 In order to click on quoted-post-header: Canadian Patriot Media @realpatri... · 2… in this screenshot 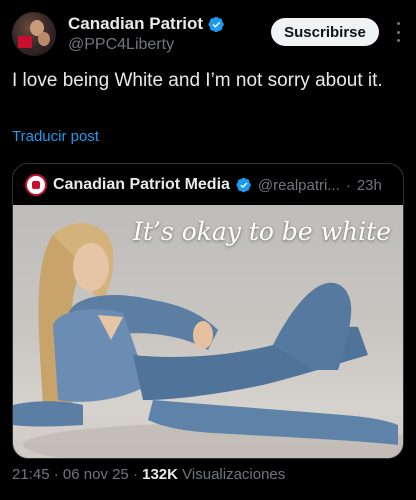, I will do `click(209, 185)`.